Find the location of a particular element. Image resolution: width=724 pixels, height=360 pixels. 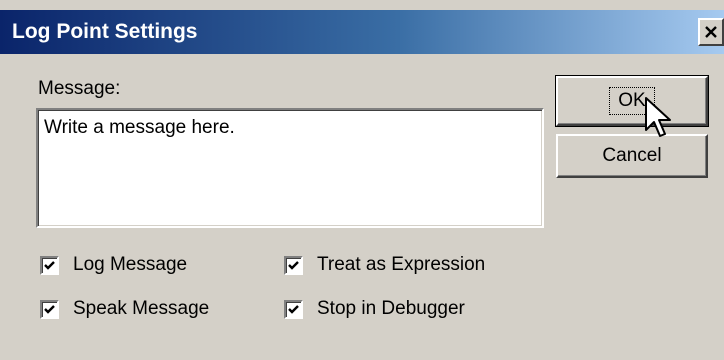

speak-message-label: Speak Message is located at coordinates (141, 308).